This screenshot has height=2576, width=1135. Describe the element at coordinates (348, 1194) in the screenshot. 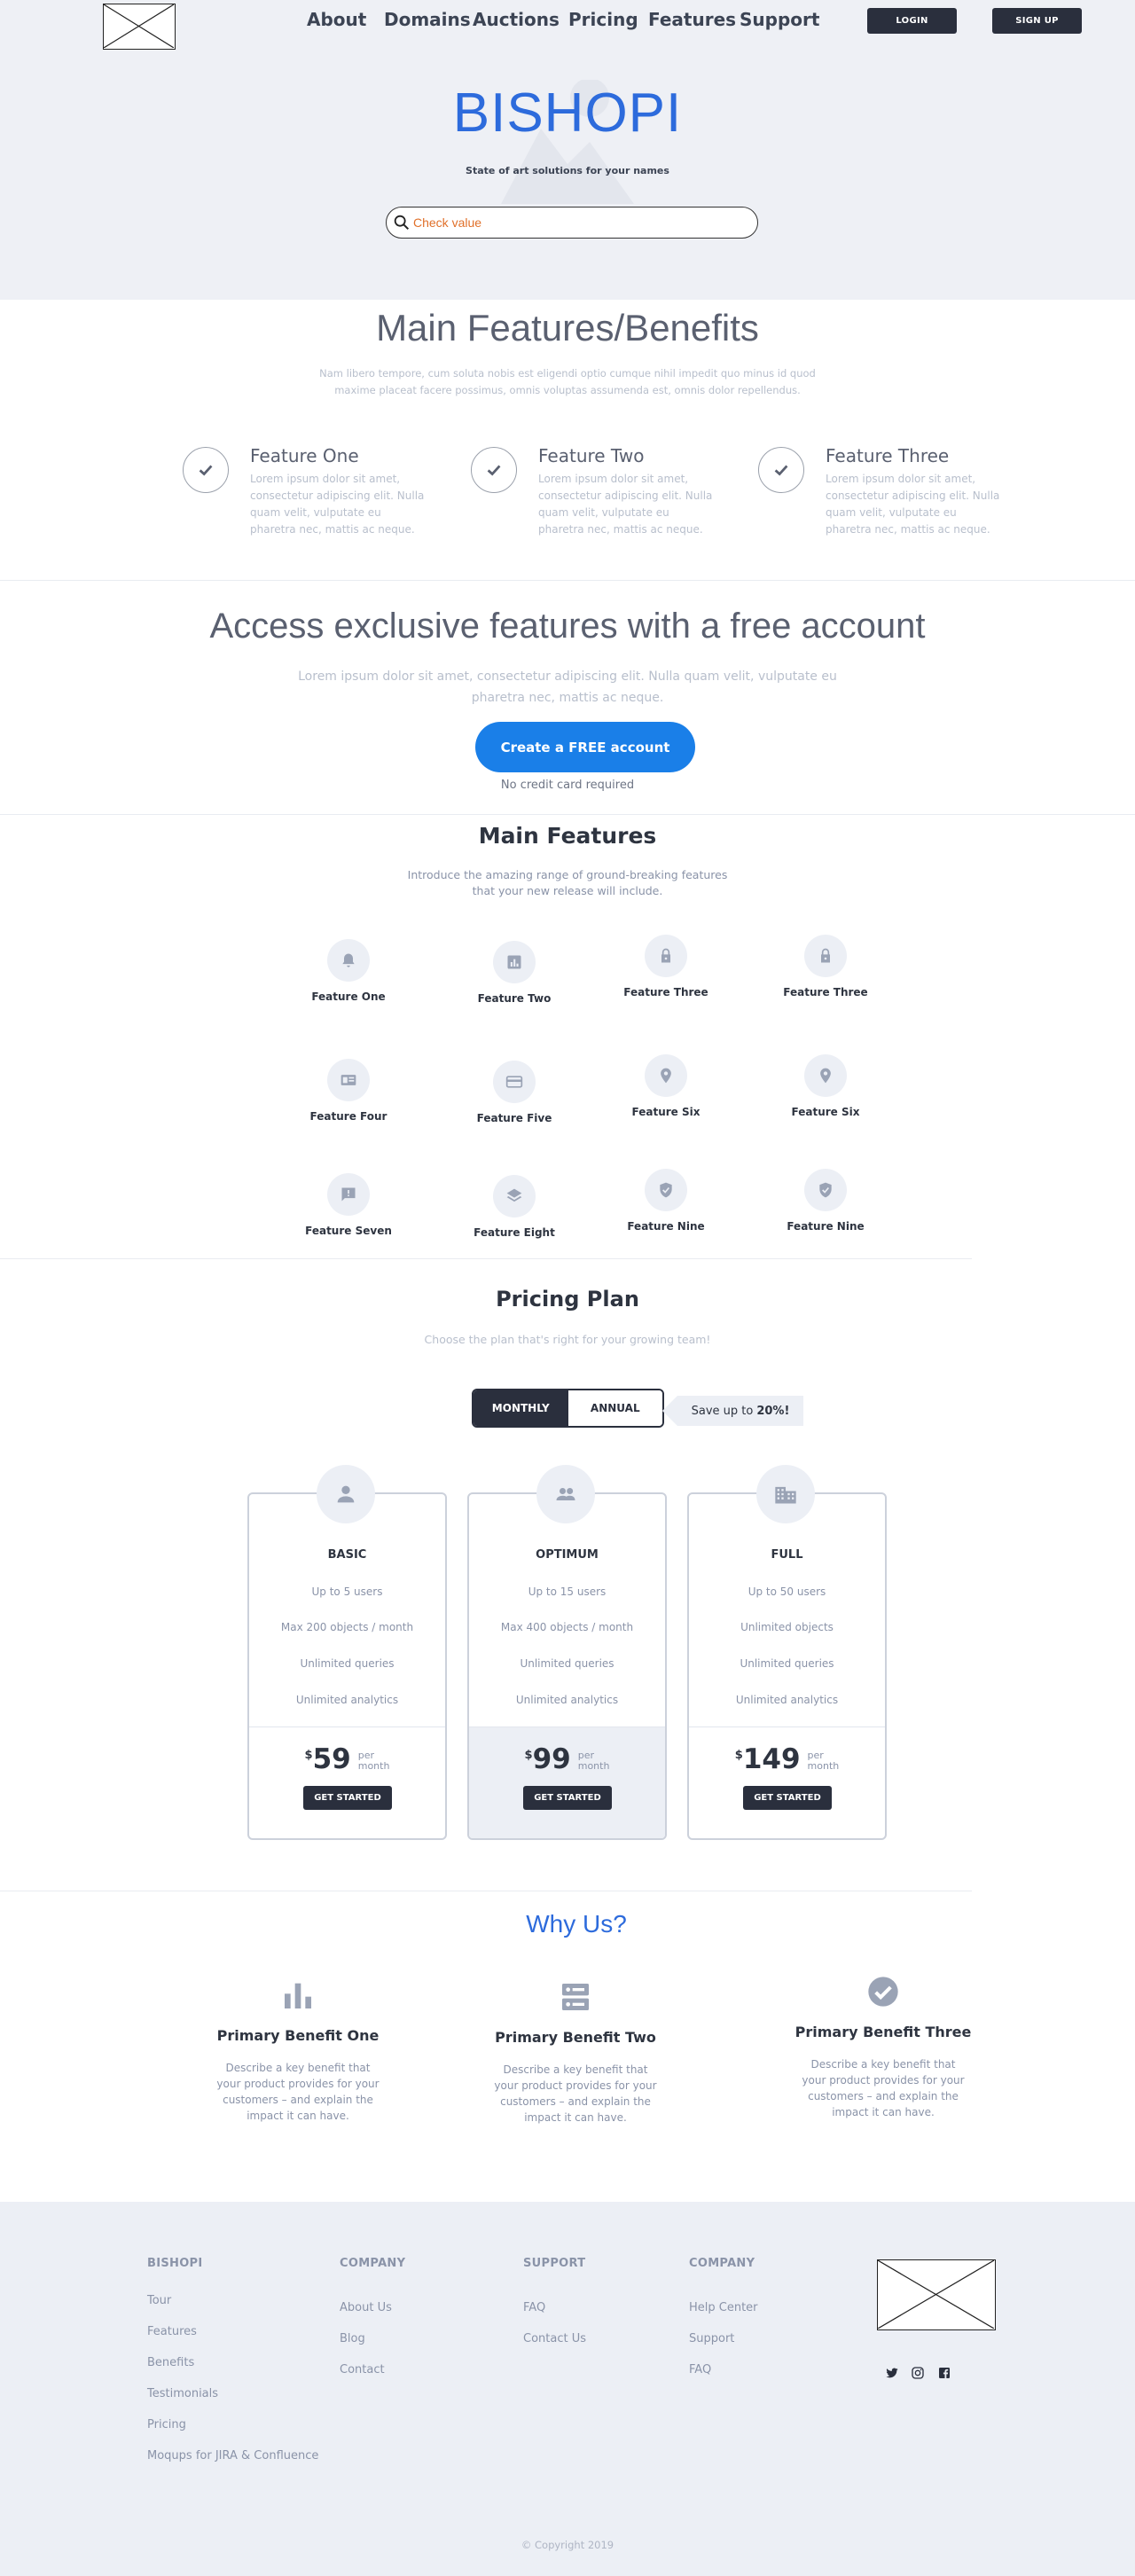

I see `feedback-icon` at that location.